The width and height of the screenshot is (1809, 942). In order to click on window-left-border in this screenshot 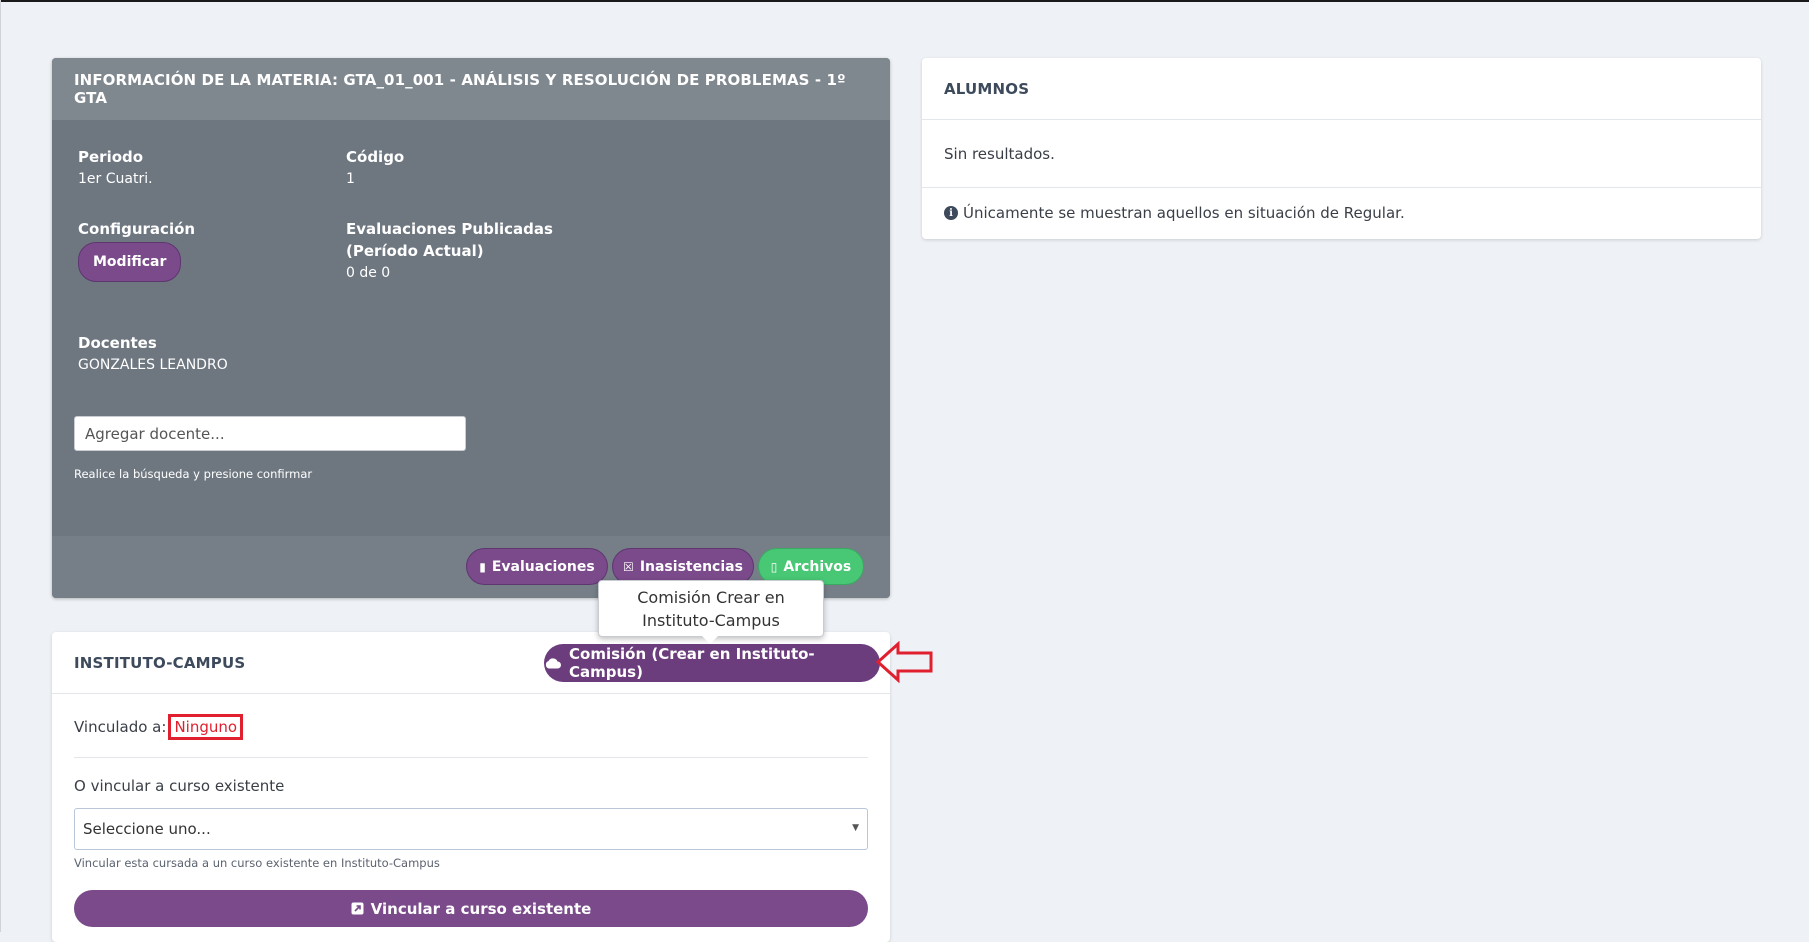, I will do `click(0, 466)`.